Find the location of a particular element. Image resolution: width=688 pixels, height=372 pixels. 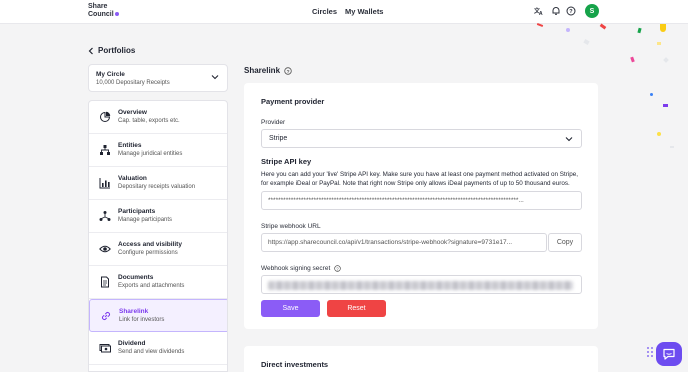

api-key-heading: Stripe API key is located at coordinates (286, 161).